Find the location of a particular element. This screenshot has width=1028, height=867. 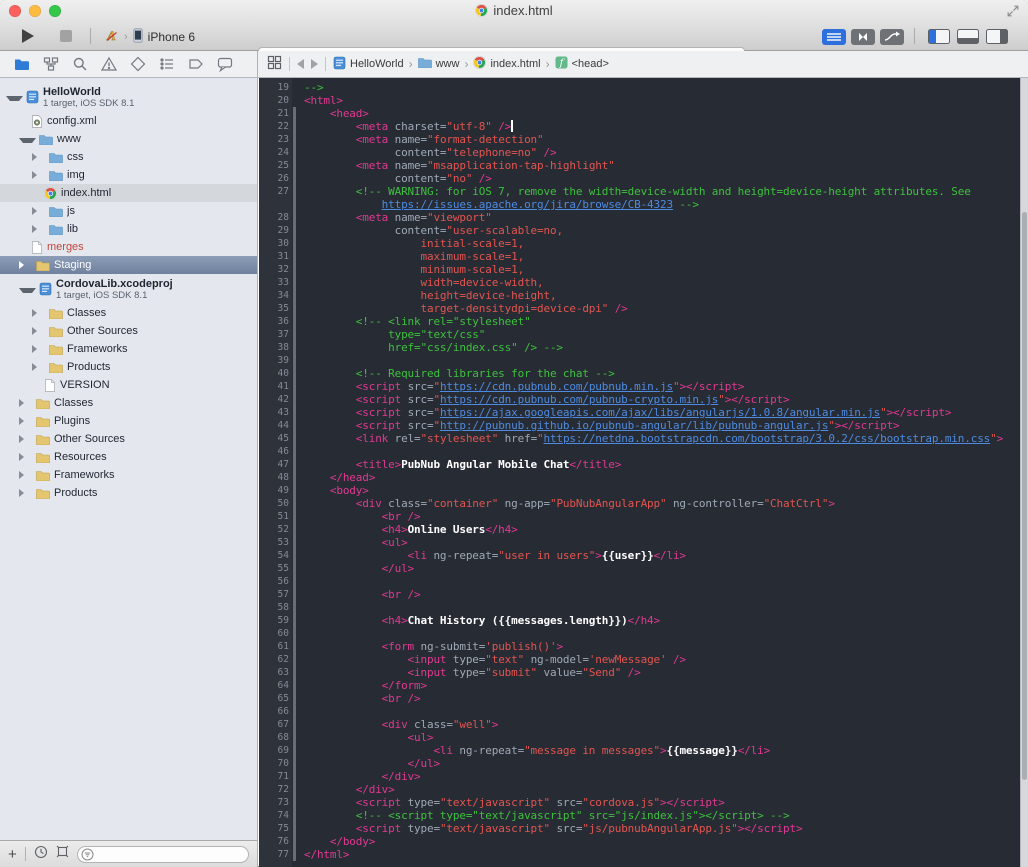

line-number: 32 is located at coordinates (276, 269).